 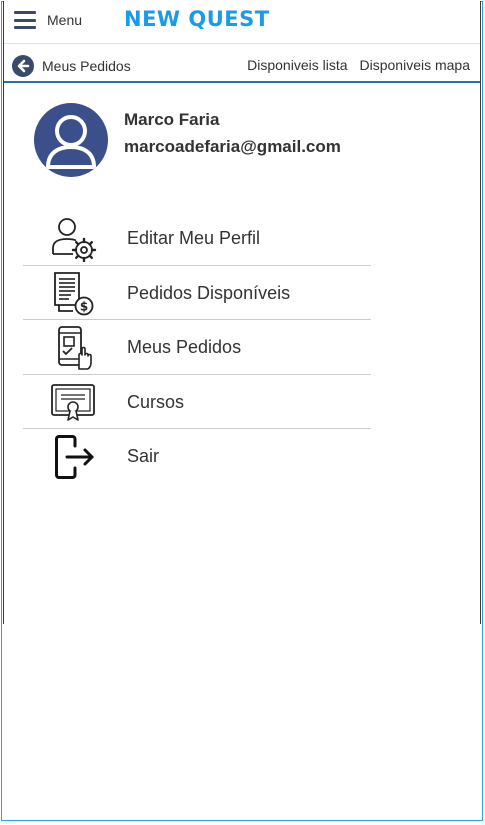 I want to click on invoice-dollar-icon: $, so click(x=74, y=293).